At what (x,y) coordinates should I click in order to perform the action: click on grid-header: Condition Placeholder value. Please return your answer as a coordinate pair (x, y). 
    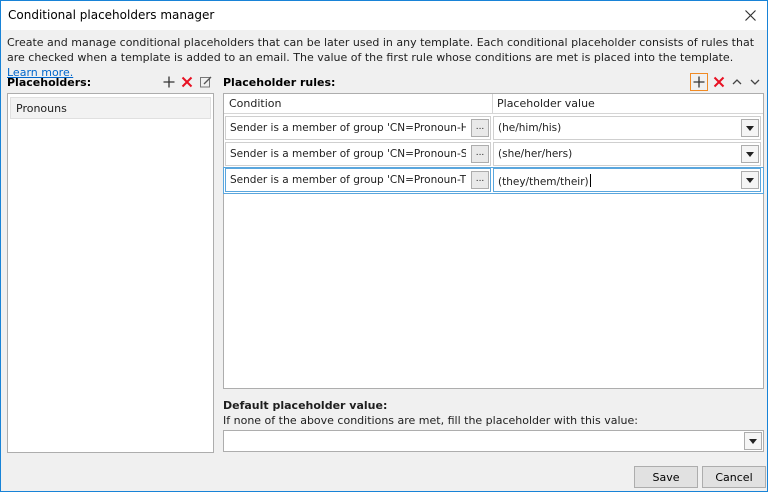
    Looking at the image, I should click on (493, 104).